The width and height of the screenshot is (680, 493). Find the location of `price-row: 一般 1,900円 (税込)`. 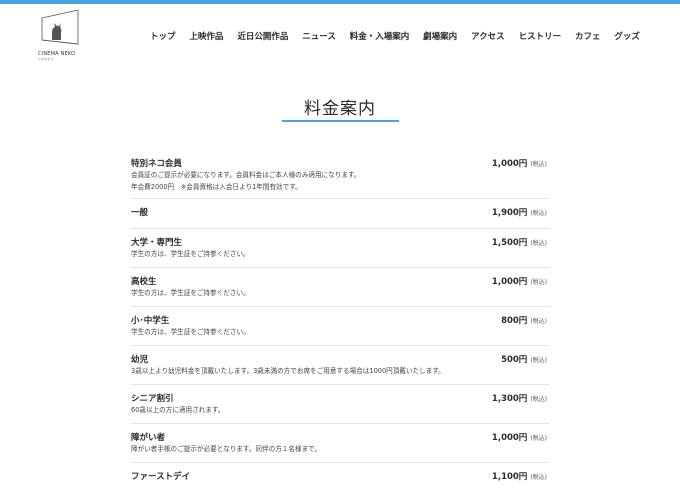

price-row: 一般 1,900円 (税込) is located at coordinates (340, 214).